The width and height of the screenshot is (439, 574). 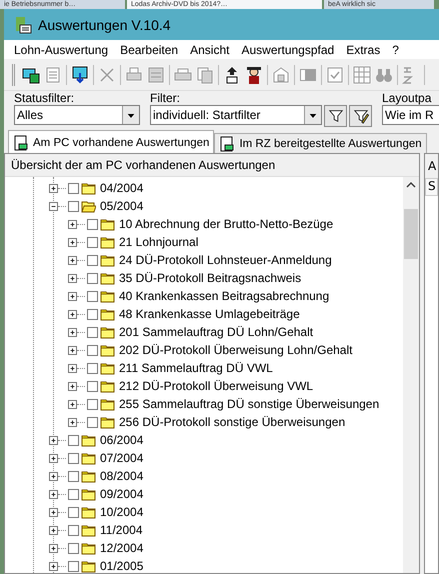 I want to click on tree-item: 08/2004, so click(x=122, y=476).